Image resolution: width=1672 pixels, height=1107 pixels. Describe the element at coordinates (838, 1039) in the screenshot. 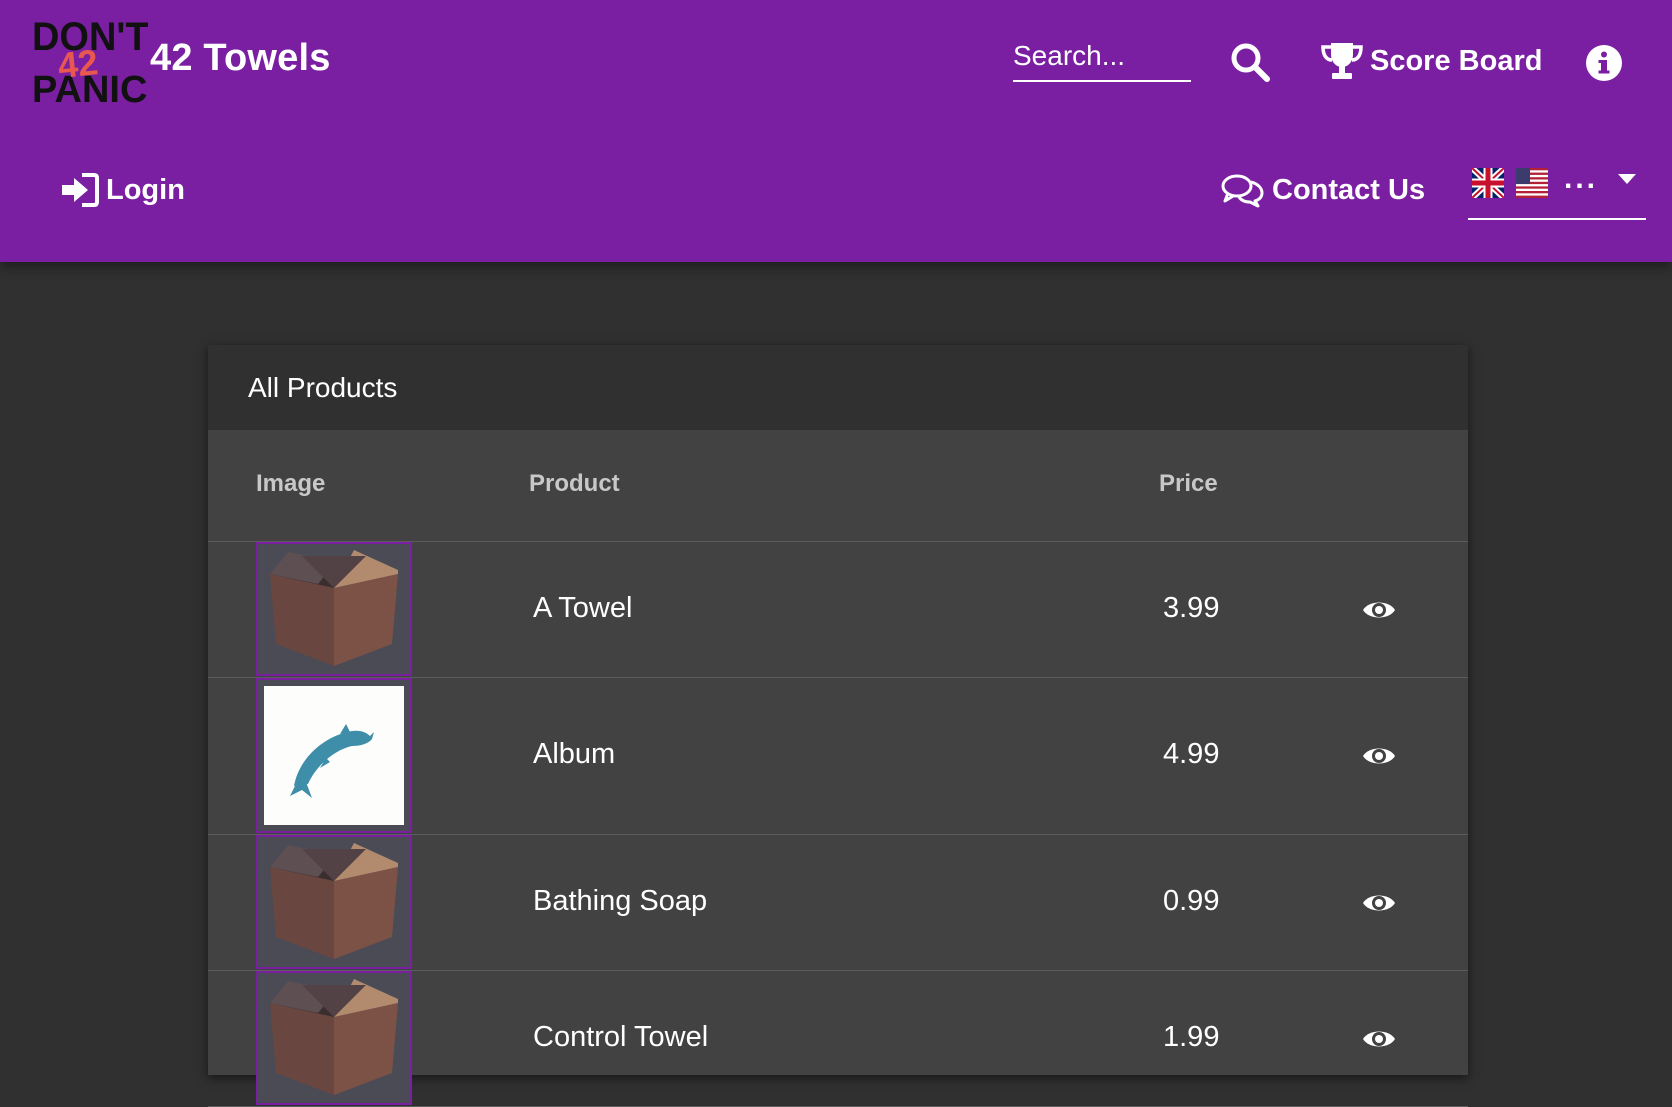

I see `table-row: Control Towel 1.99` at that location.